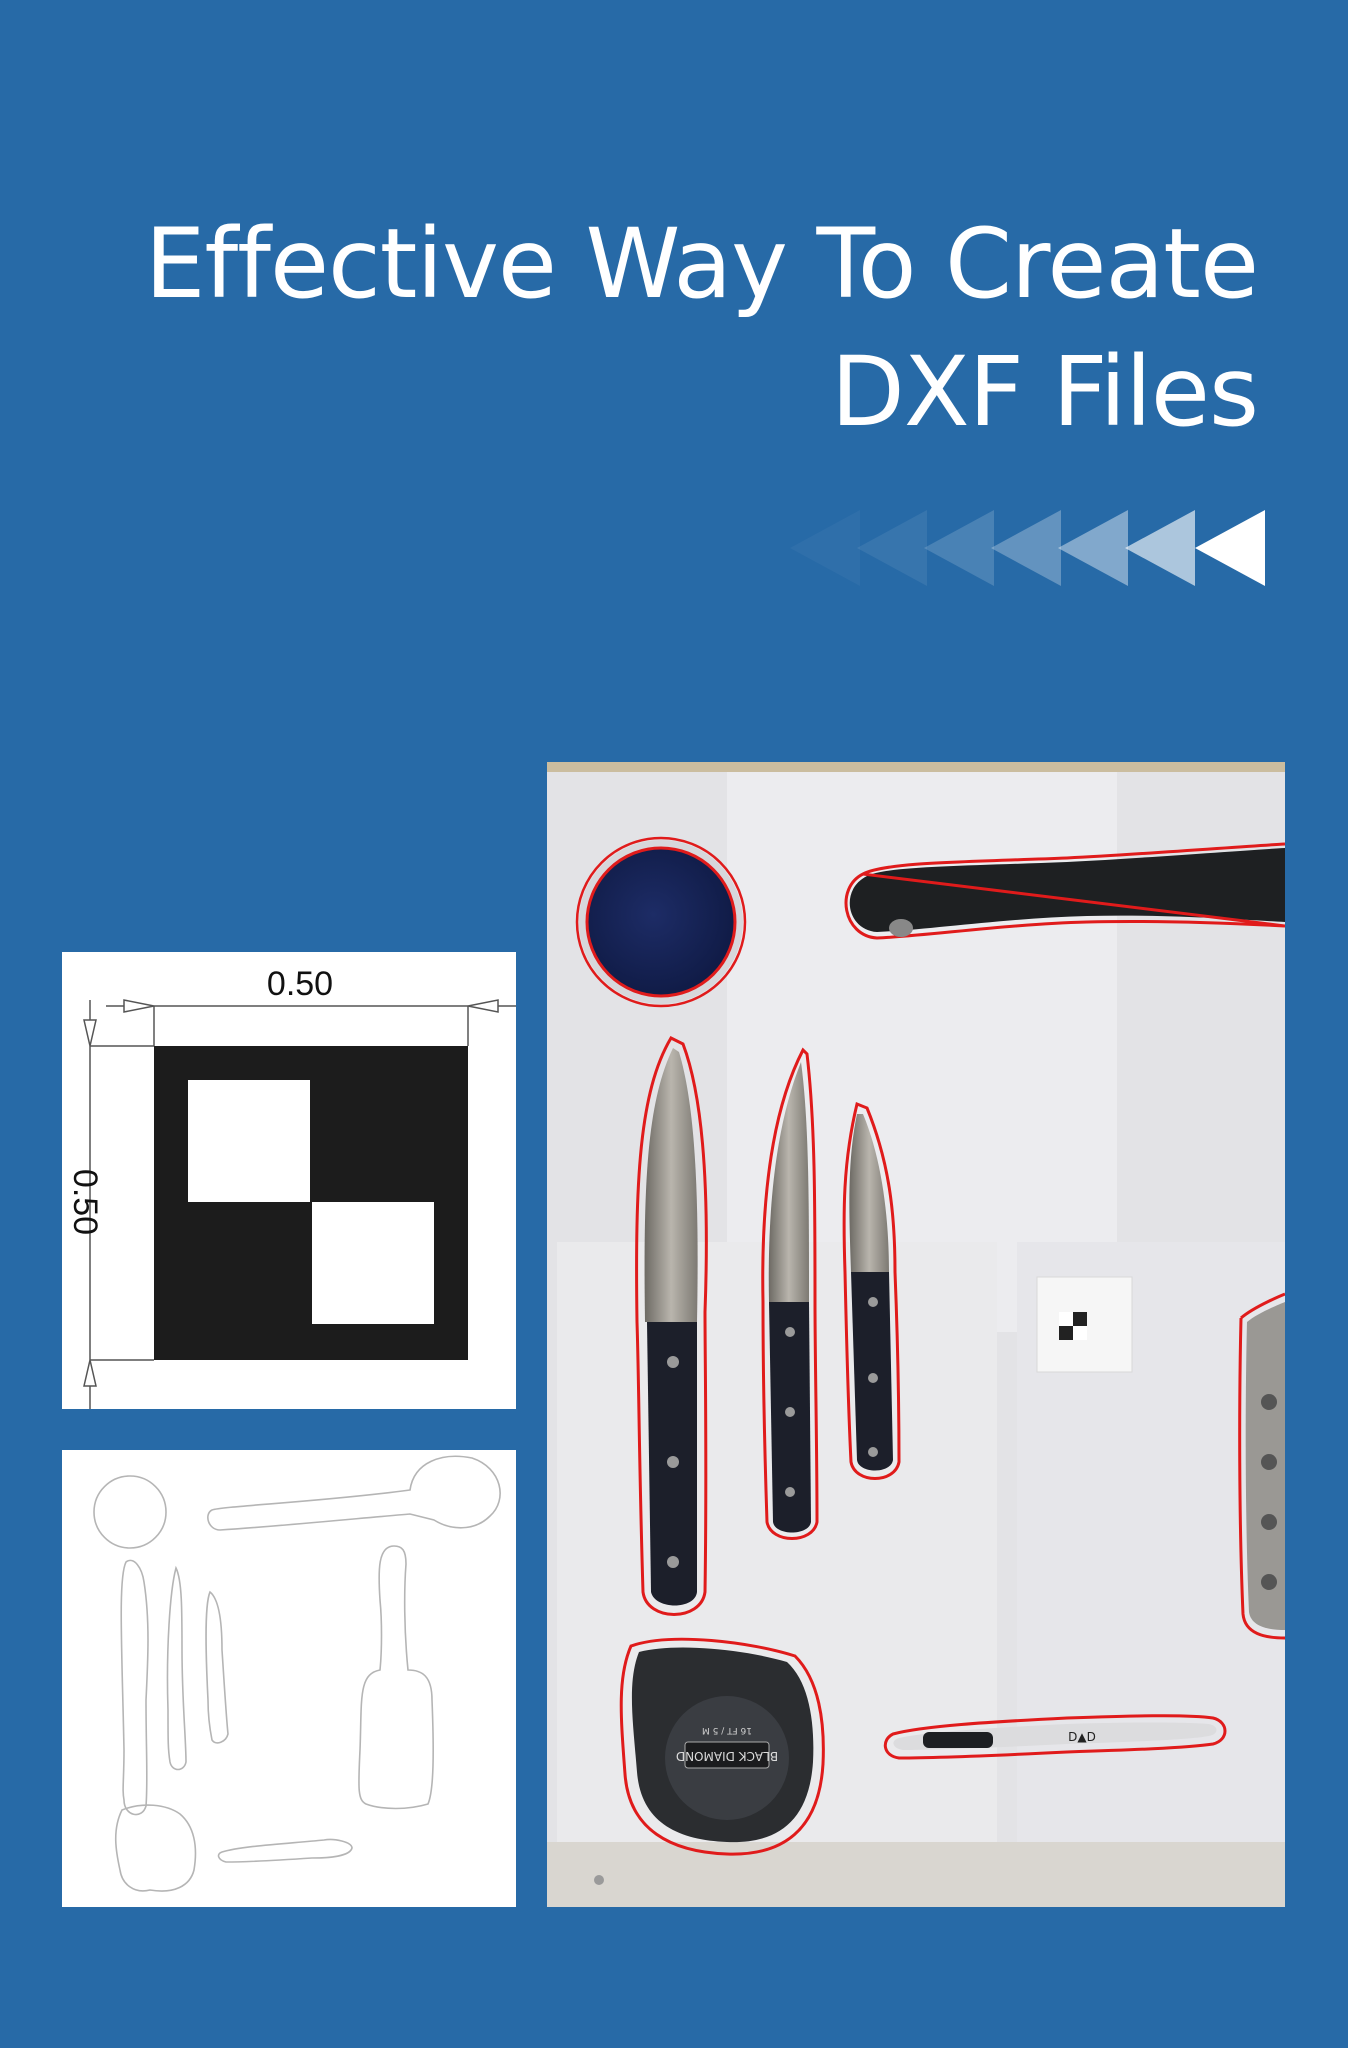  I want to click on pen-outline, so click(285, 1850).